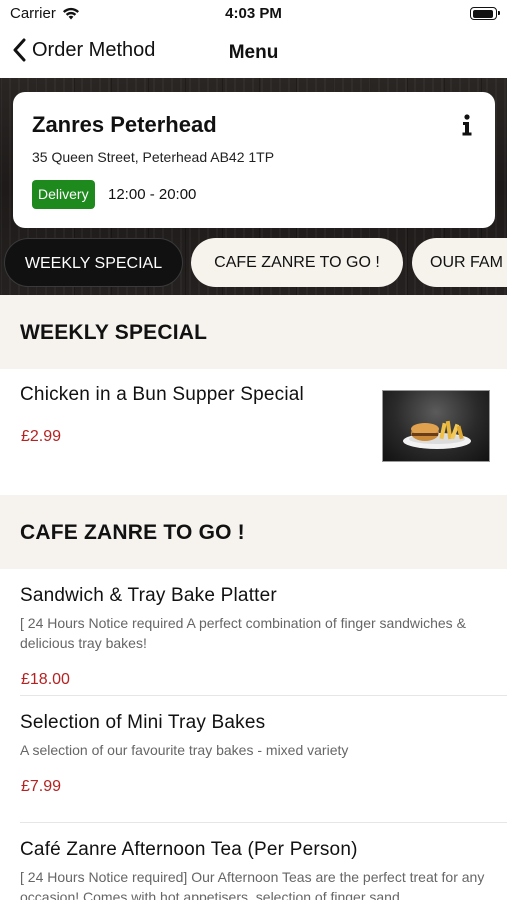 The height and width of the screenshot is (900, 507). I want to click on item-name: Chicken in a Bun Supper Special, so click(162, 394).